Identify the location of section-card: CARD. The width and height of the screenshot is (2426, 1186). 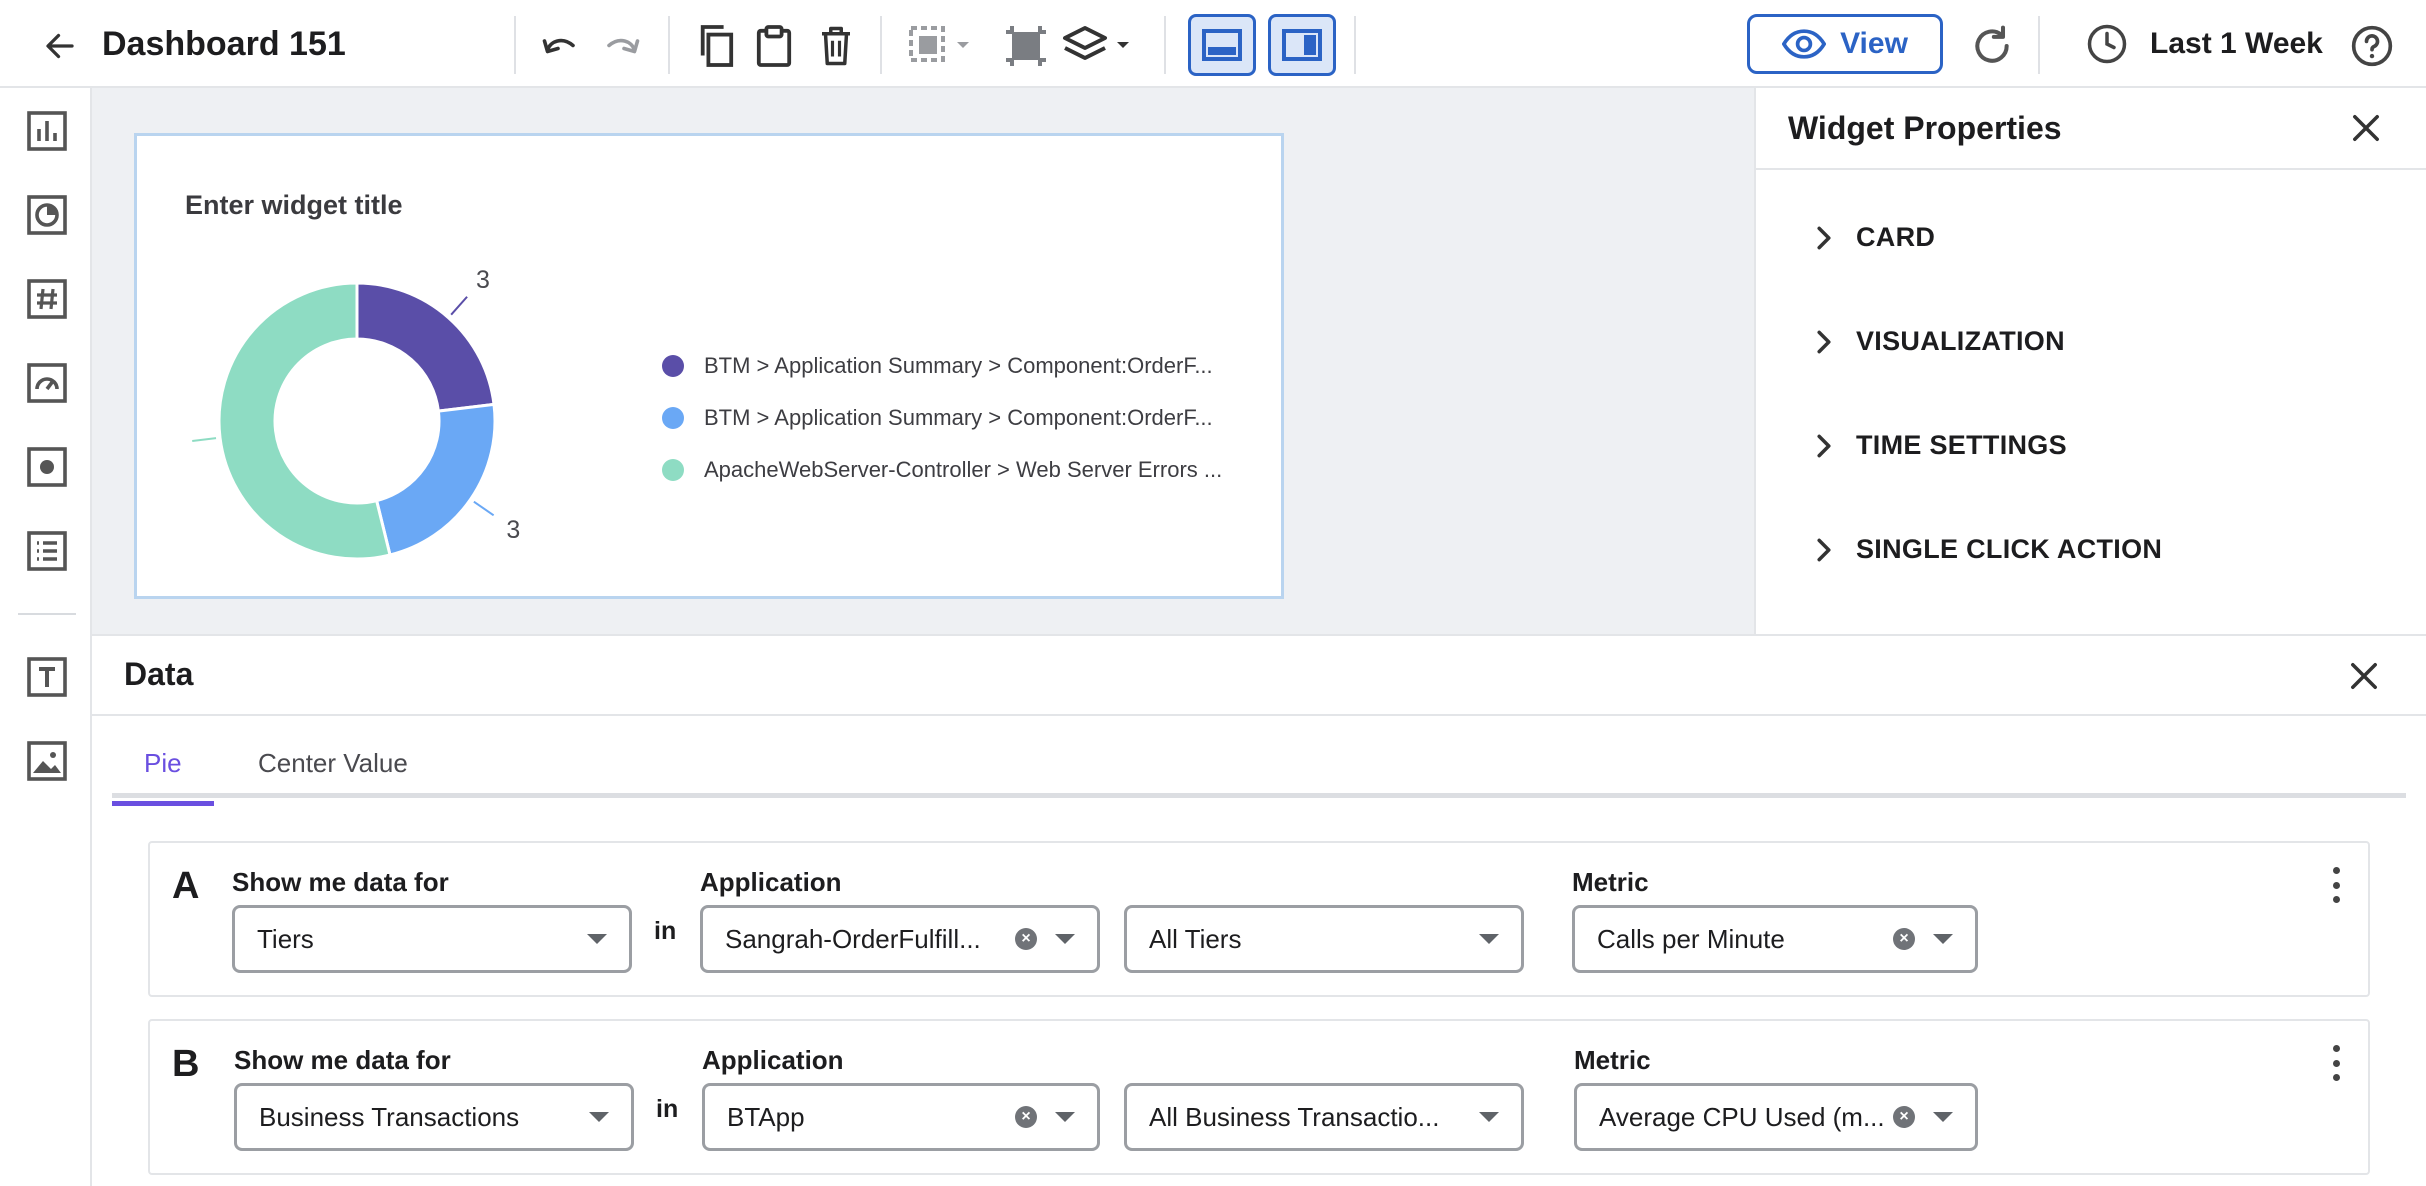
(1875, 237).